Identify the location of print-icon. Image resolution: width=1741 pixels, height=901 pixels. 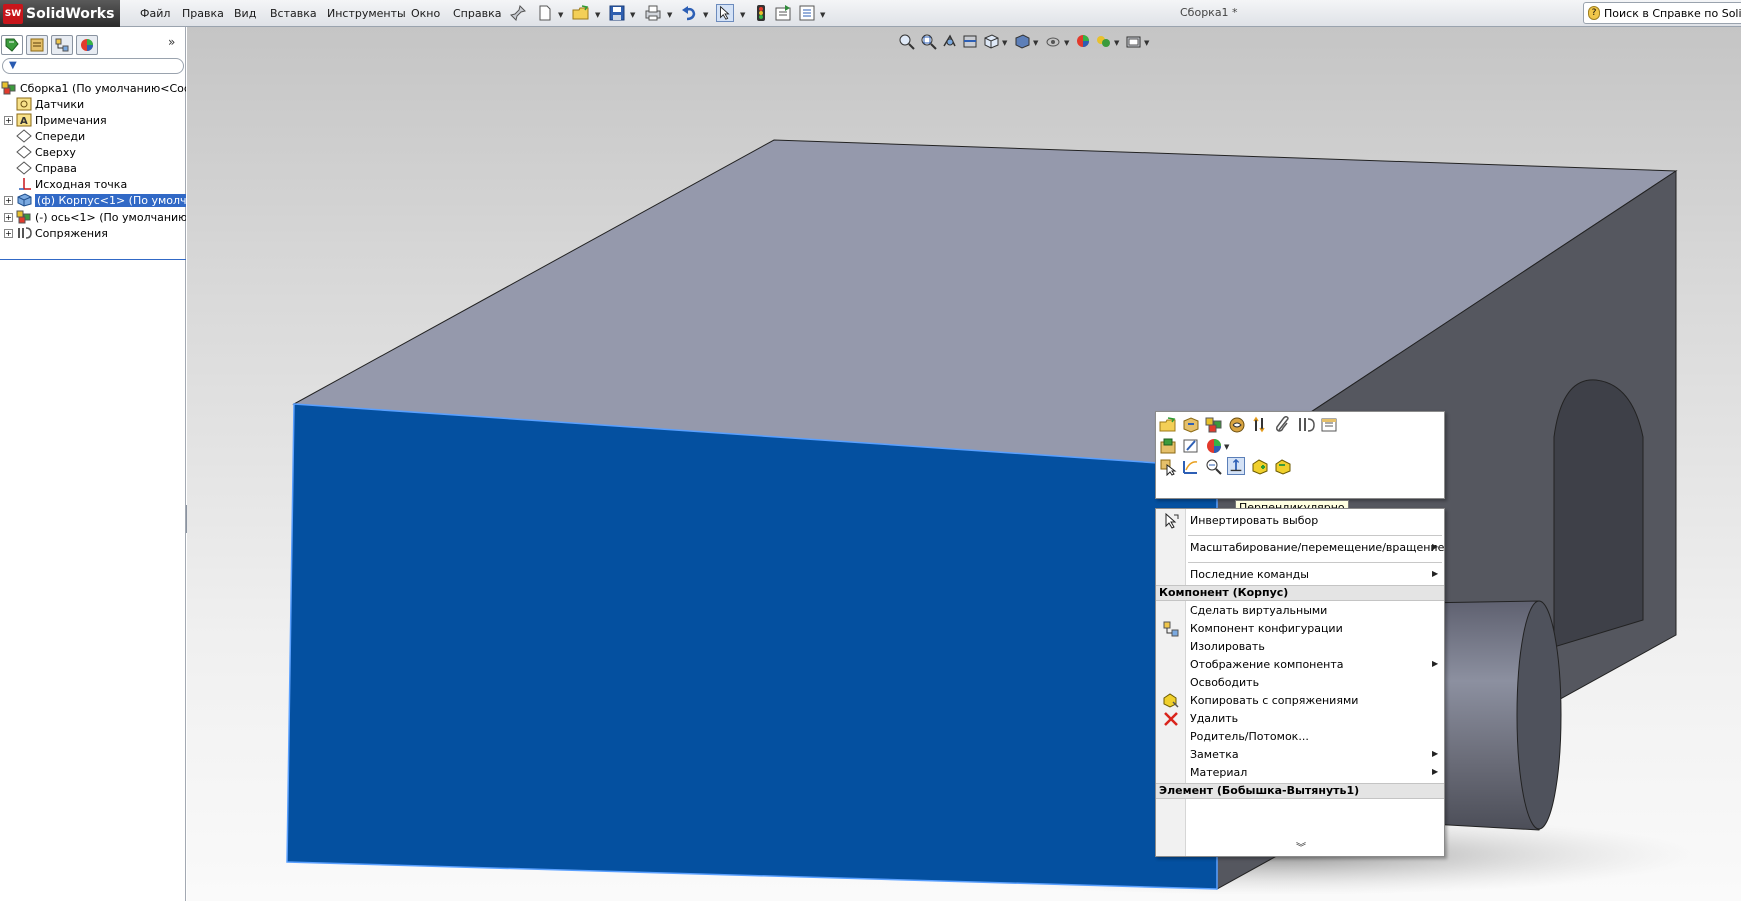
(653, 13).